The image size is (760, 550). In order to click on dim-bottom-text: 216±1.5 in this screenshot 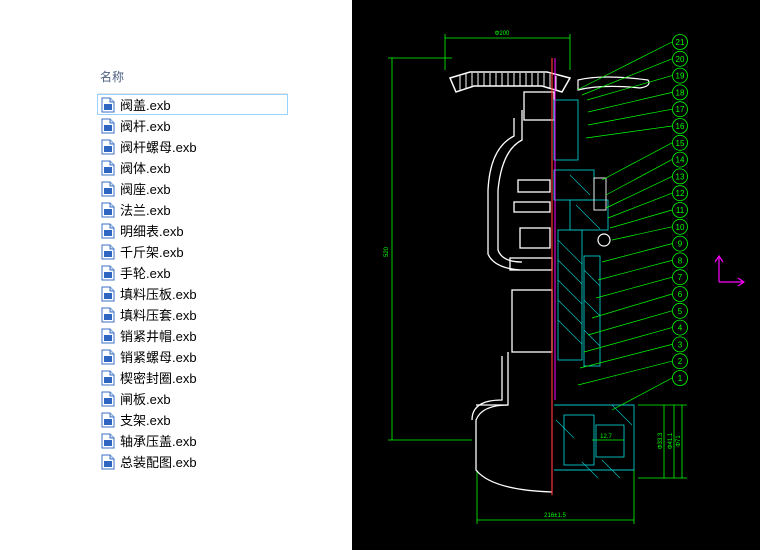, I will do `click(555, 516)`.